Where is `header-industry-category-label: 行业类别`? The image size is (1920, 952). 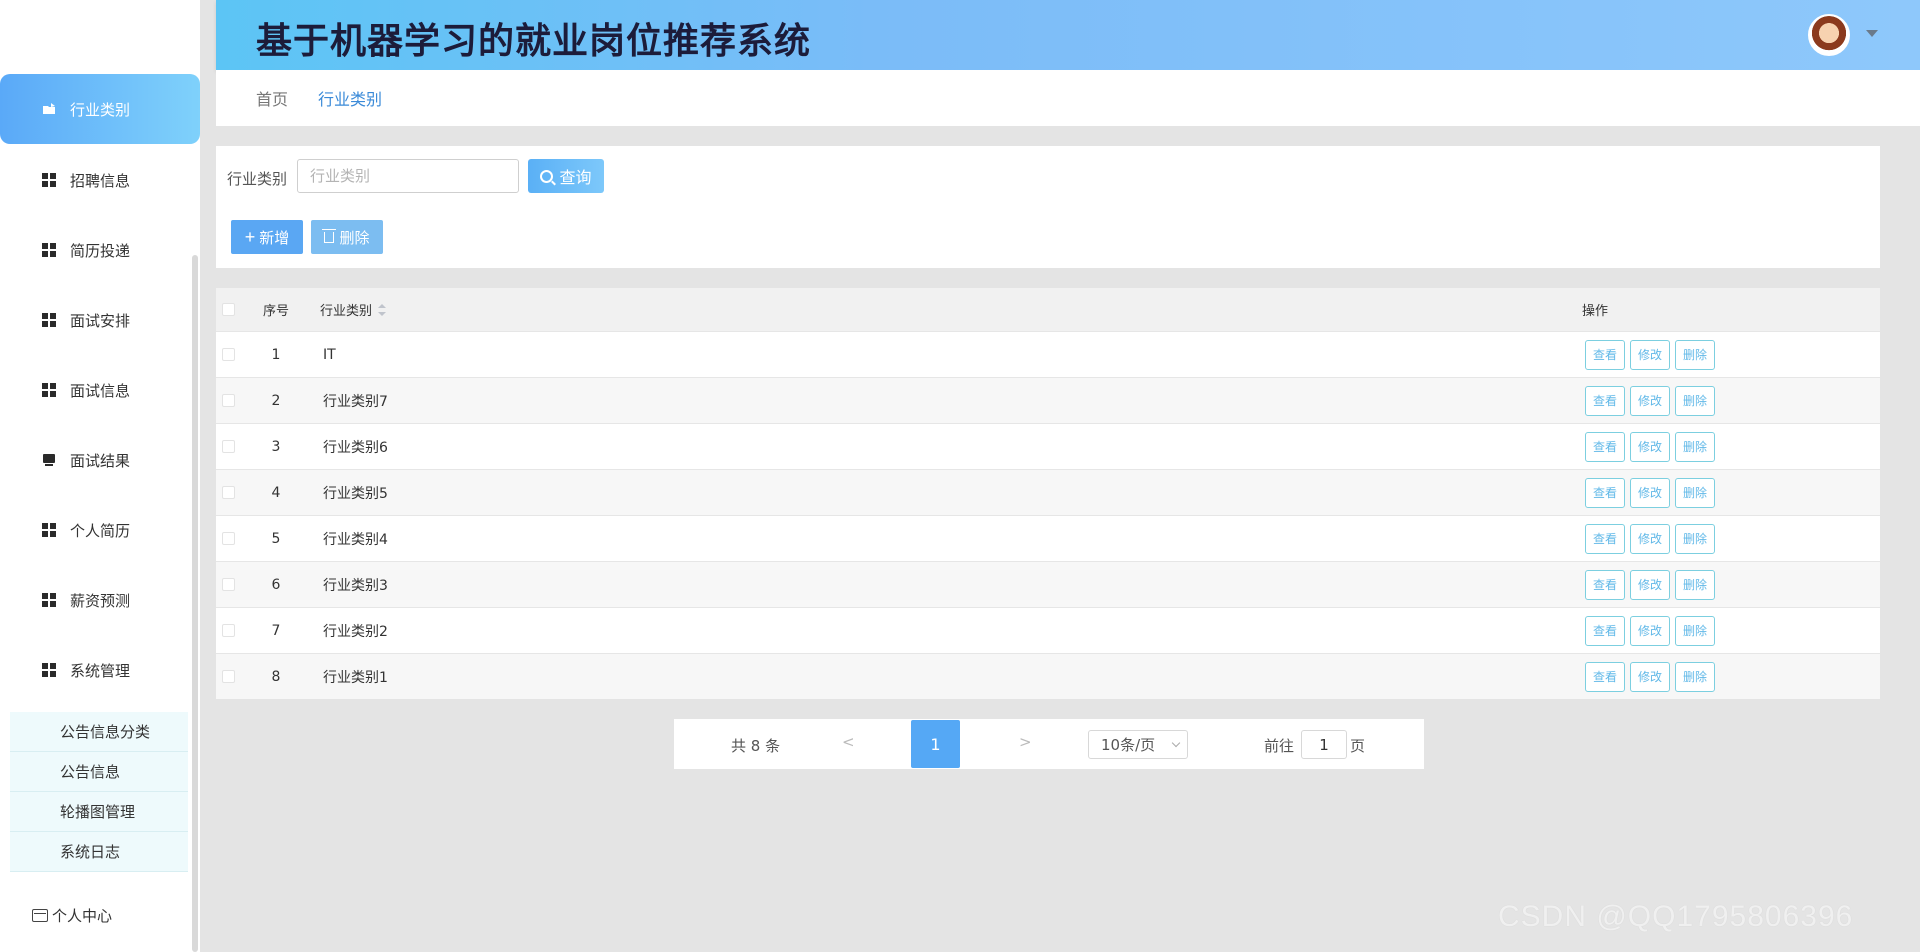
header-industry-category-label: 行业类别 is located at coordinates (346, 311).